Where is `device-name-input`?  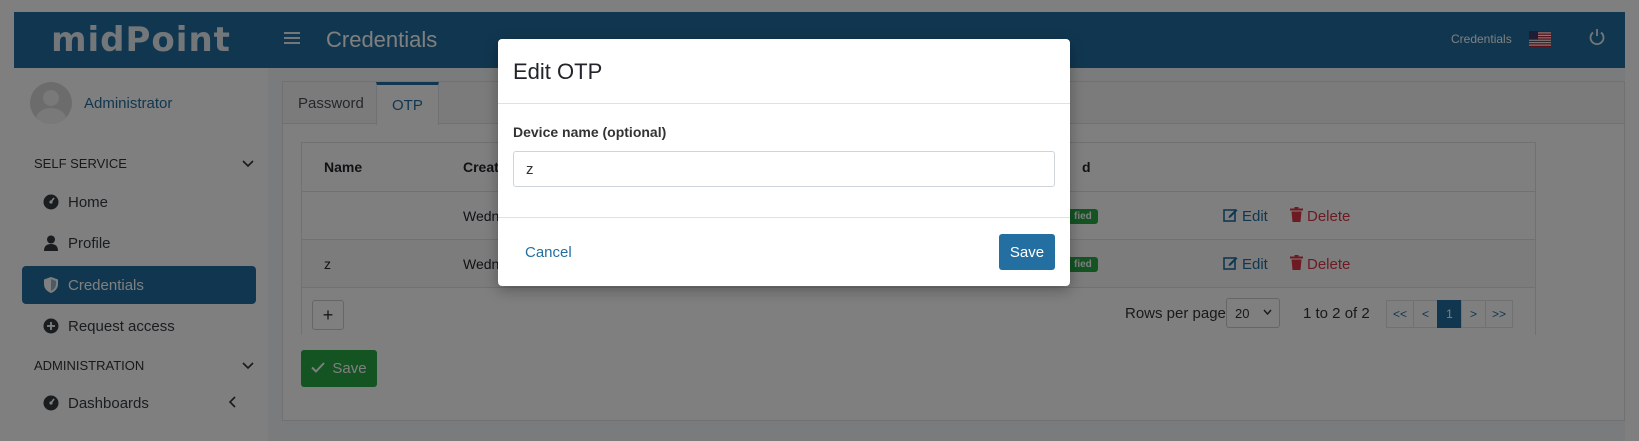 device-name-input is located at coordinates (784, 169).